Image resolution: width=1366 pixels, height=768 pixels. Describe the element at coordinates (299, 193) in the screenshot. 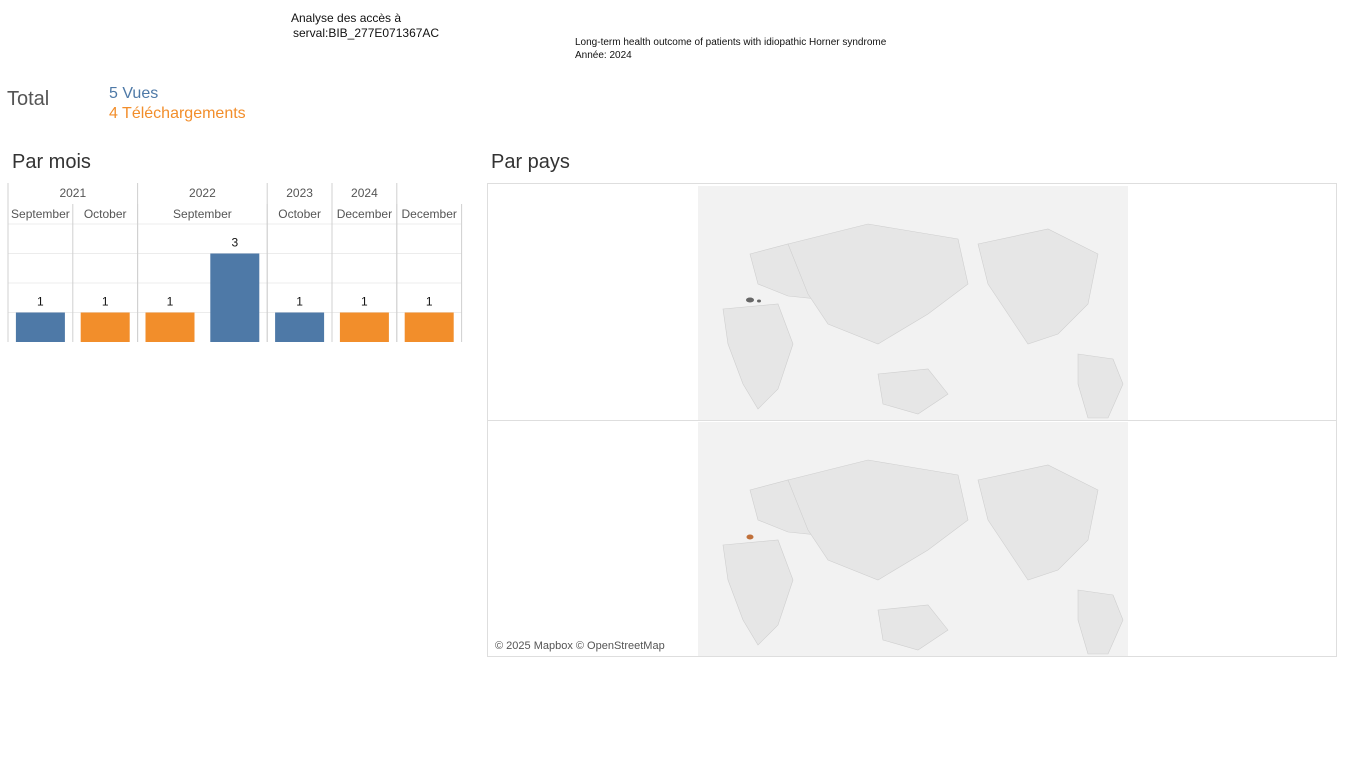

I see `year-label: 2023` at that location.